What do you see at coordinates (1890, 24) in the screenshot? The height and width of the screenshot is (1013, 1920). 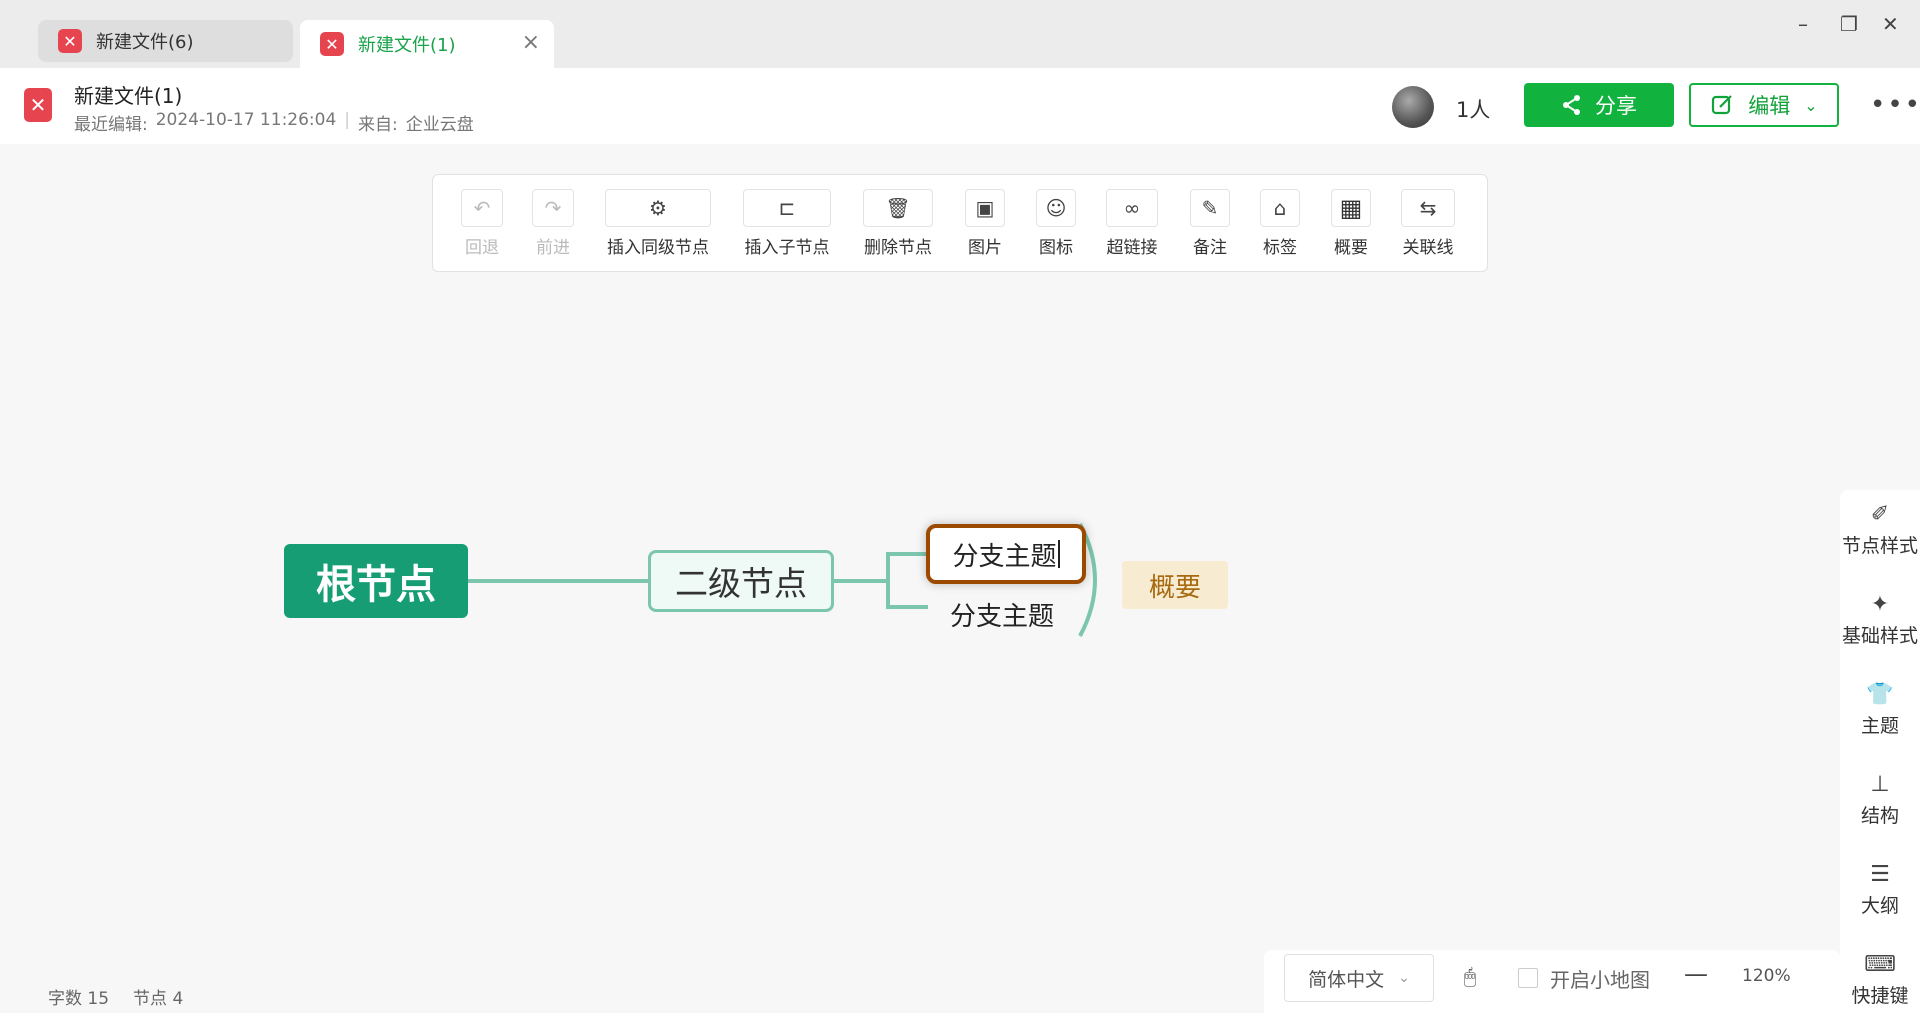 I see `close-icon: ✕` at bounding box center [1890, 24].